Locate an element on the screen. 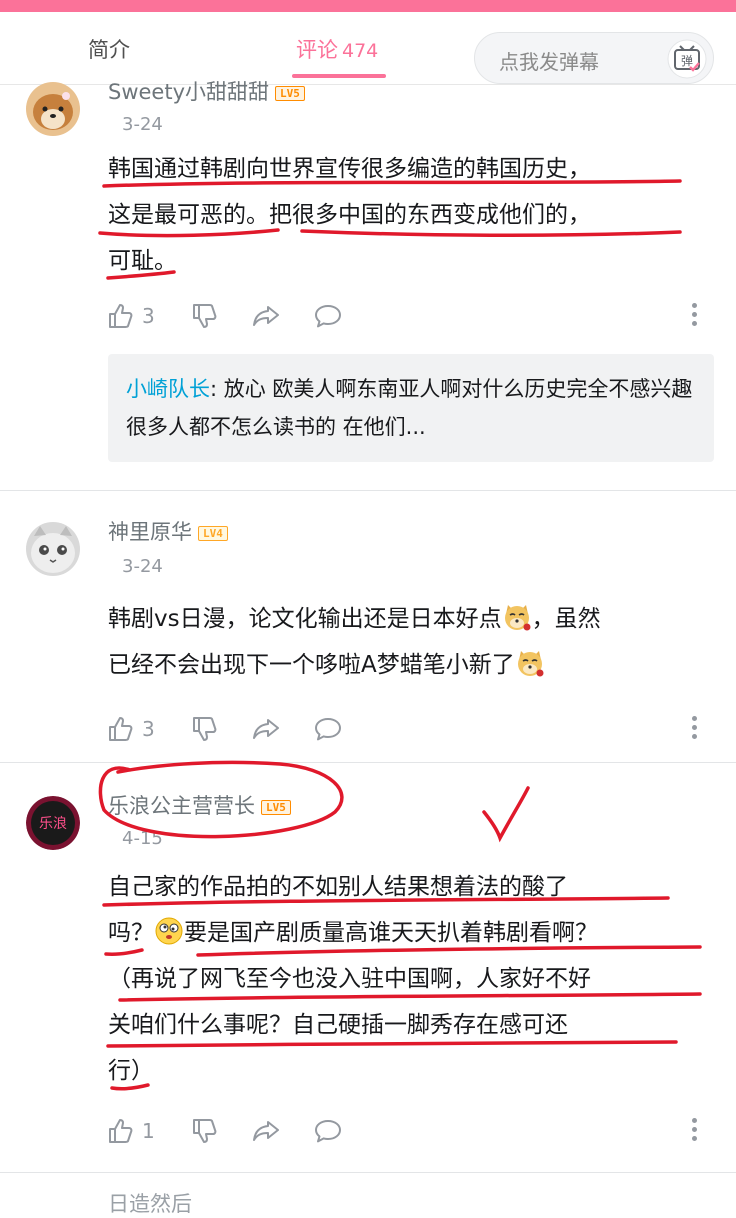 The width and height of the screenshot is (736, 1218). danmaku-input: 点我发弹幕 弹 is located at coordinates (594, 58).